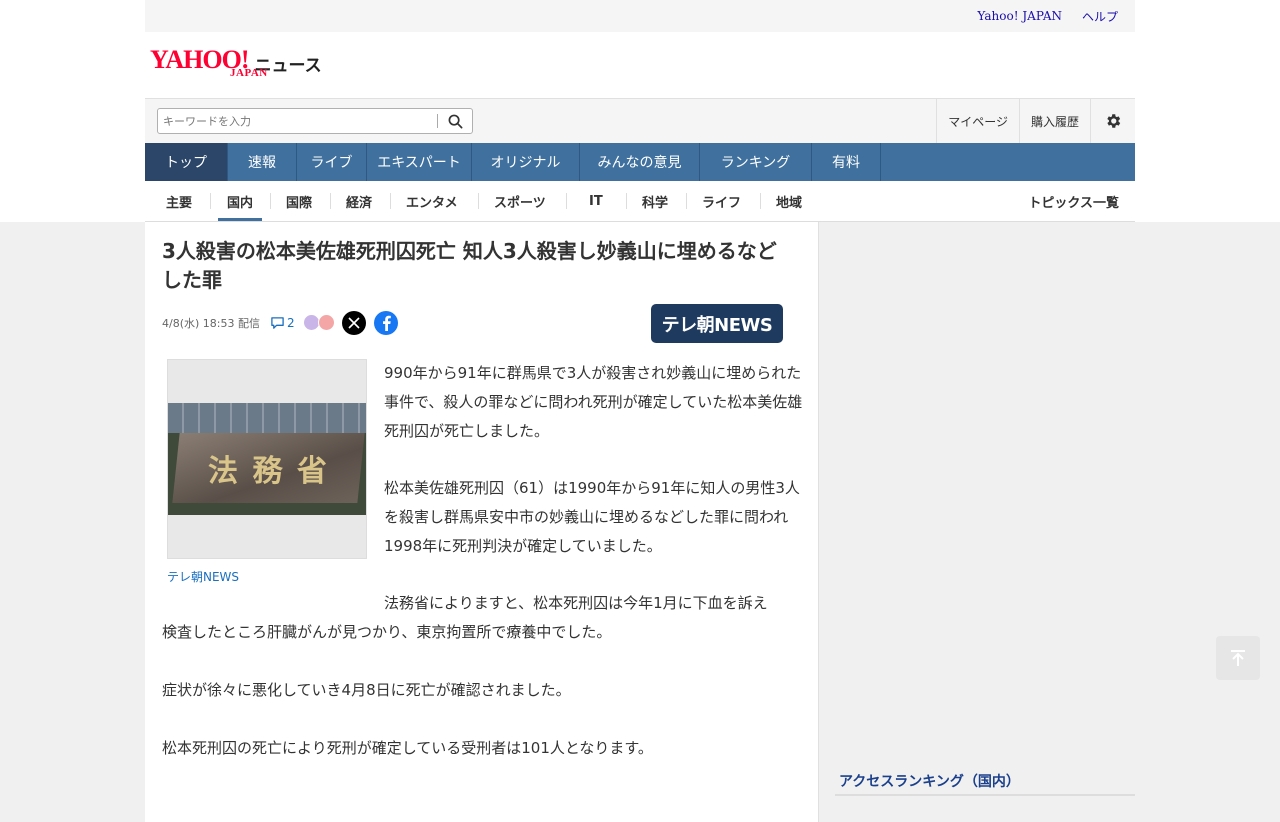 Image resolution: width=1280 pixels, height=822 pixels. I want to click on ranking-divider, so click(985, 795).